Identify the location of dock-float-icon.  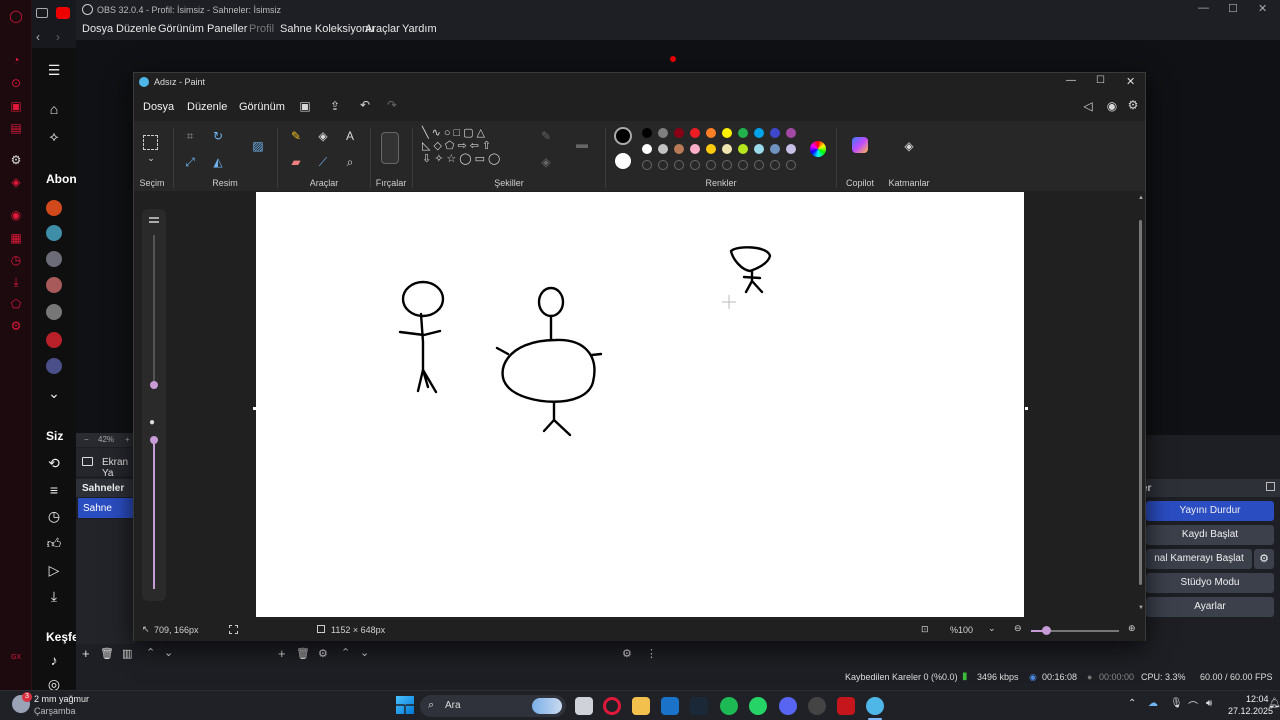
(1270, 486).